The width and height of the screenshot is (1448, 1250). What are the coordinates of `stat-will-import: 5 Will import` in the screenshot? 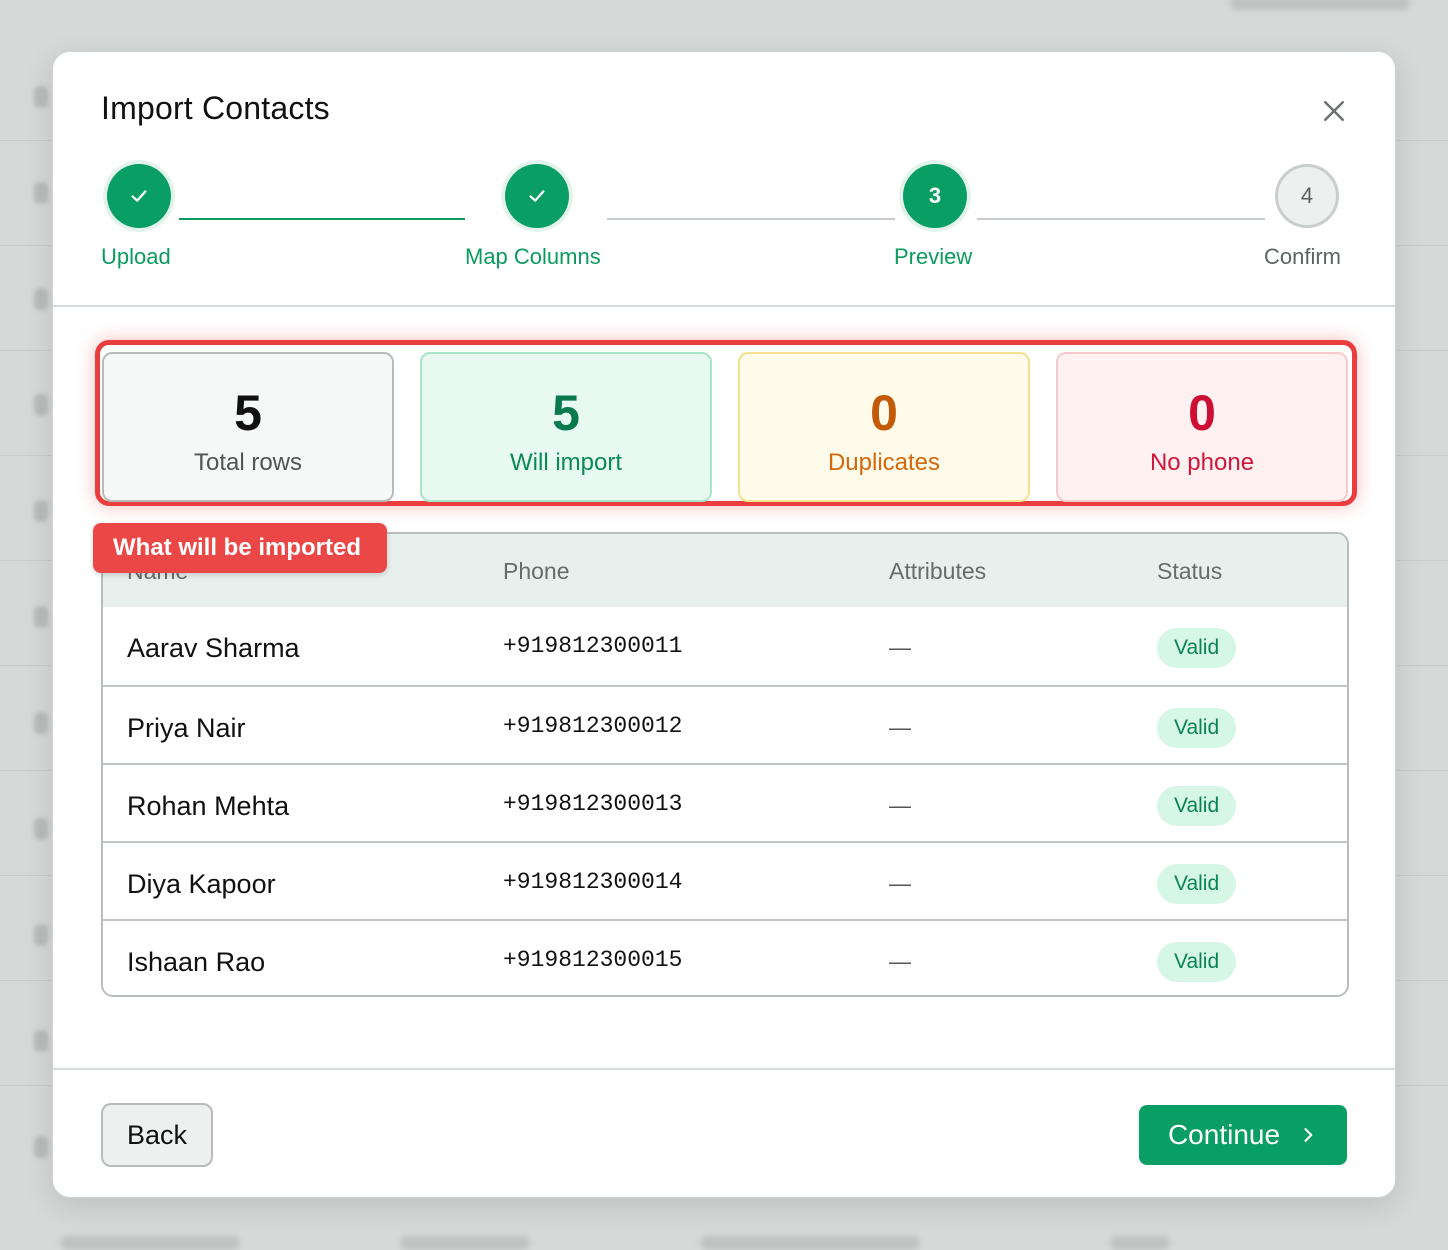 It's located at (566, 427).